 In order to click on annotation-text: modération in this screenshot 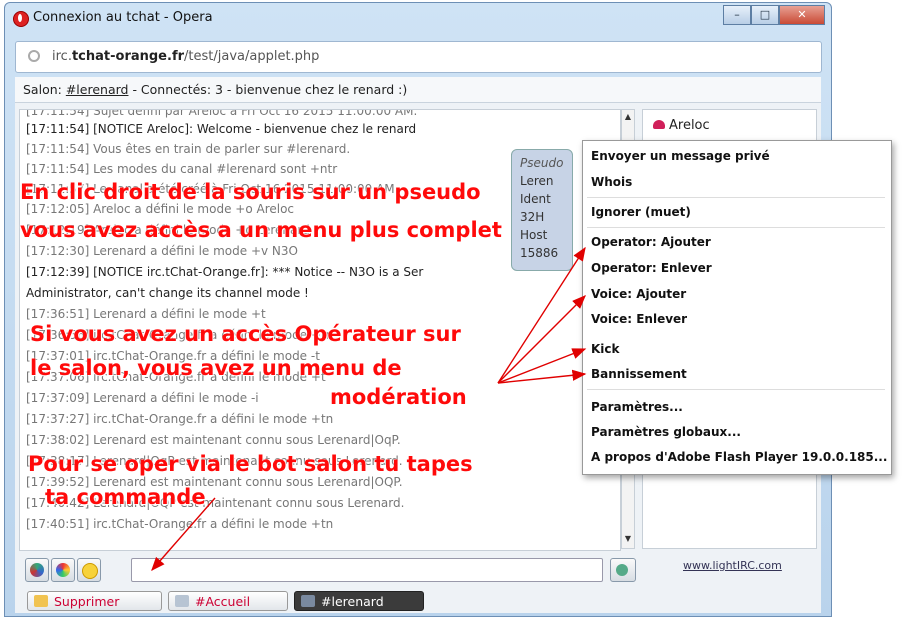, I will do `click(398, 397)`.